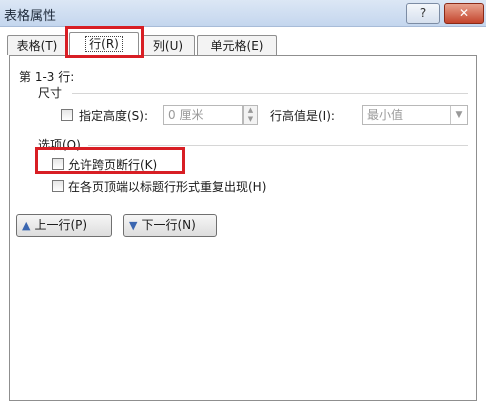 This screenshot has width=486, height=406. I want to click on spin-up-icon: ▲, so click(250, 110).